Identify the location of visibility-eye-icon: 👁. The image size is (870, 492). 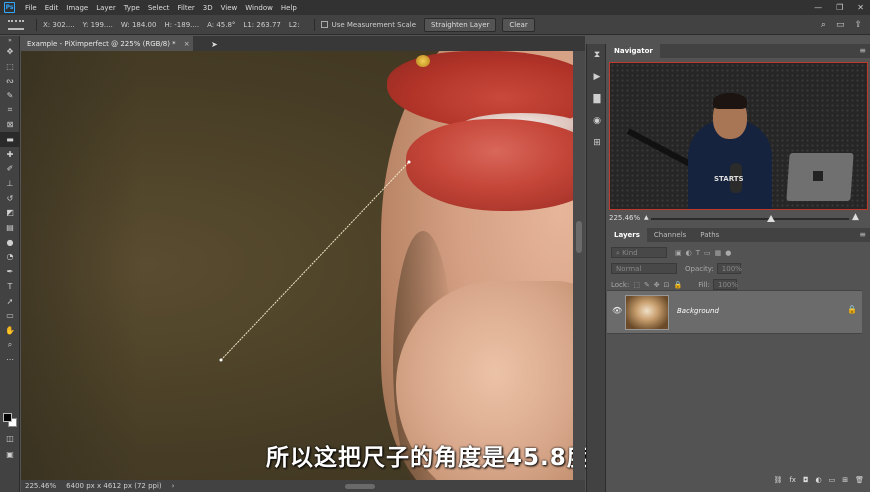
(617, 310).